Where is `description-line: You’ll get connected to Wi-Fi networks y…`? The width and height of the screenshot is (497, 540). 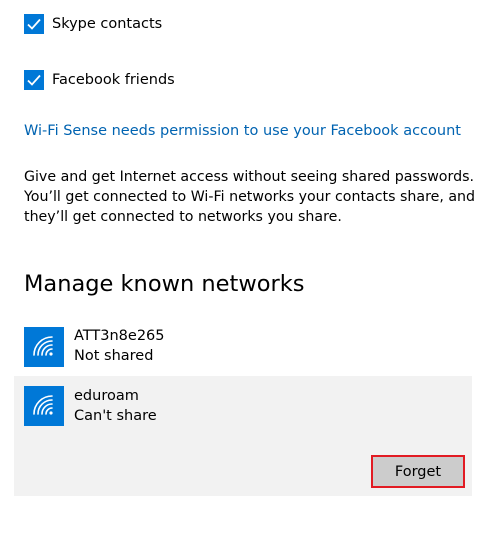 description-line: You’ll get connected to Wi-Fi networks y… is located at coordinates (250, 197).